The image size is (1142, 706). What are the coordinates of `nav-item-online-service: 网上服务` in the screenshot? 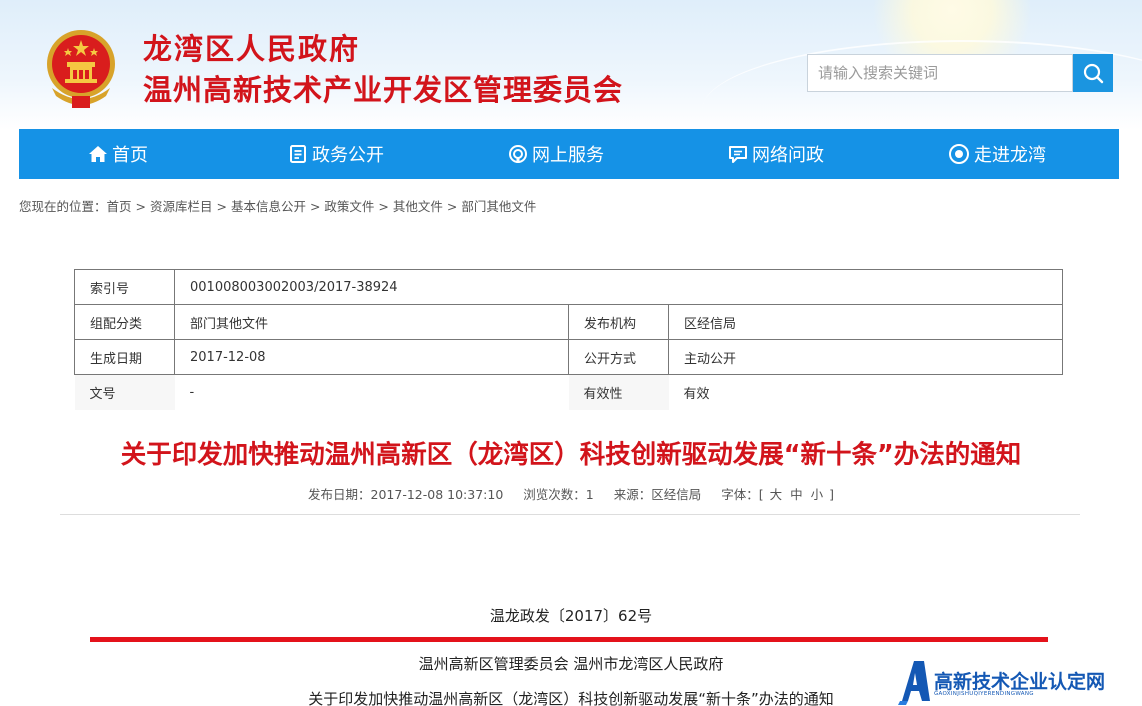 It's located at (556, 154).